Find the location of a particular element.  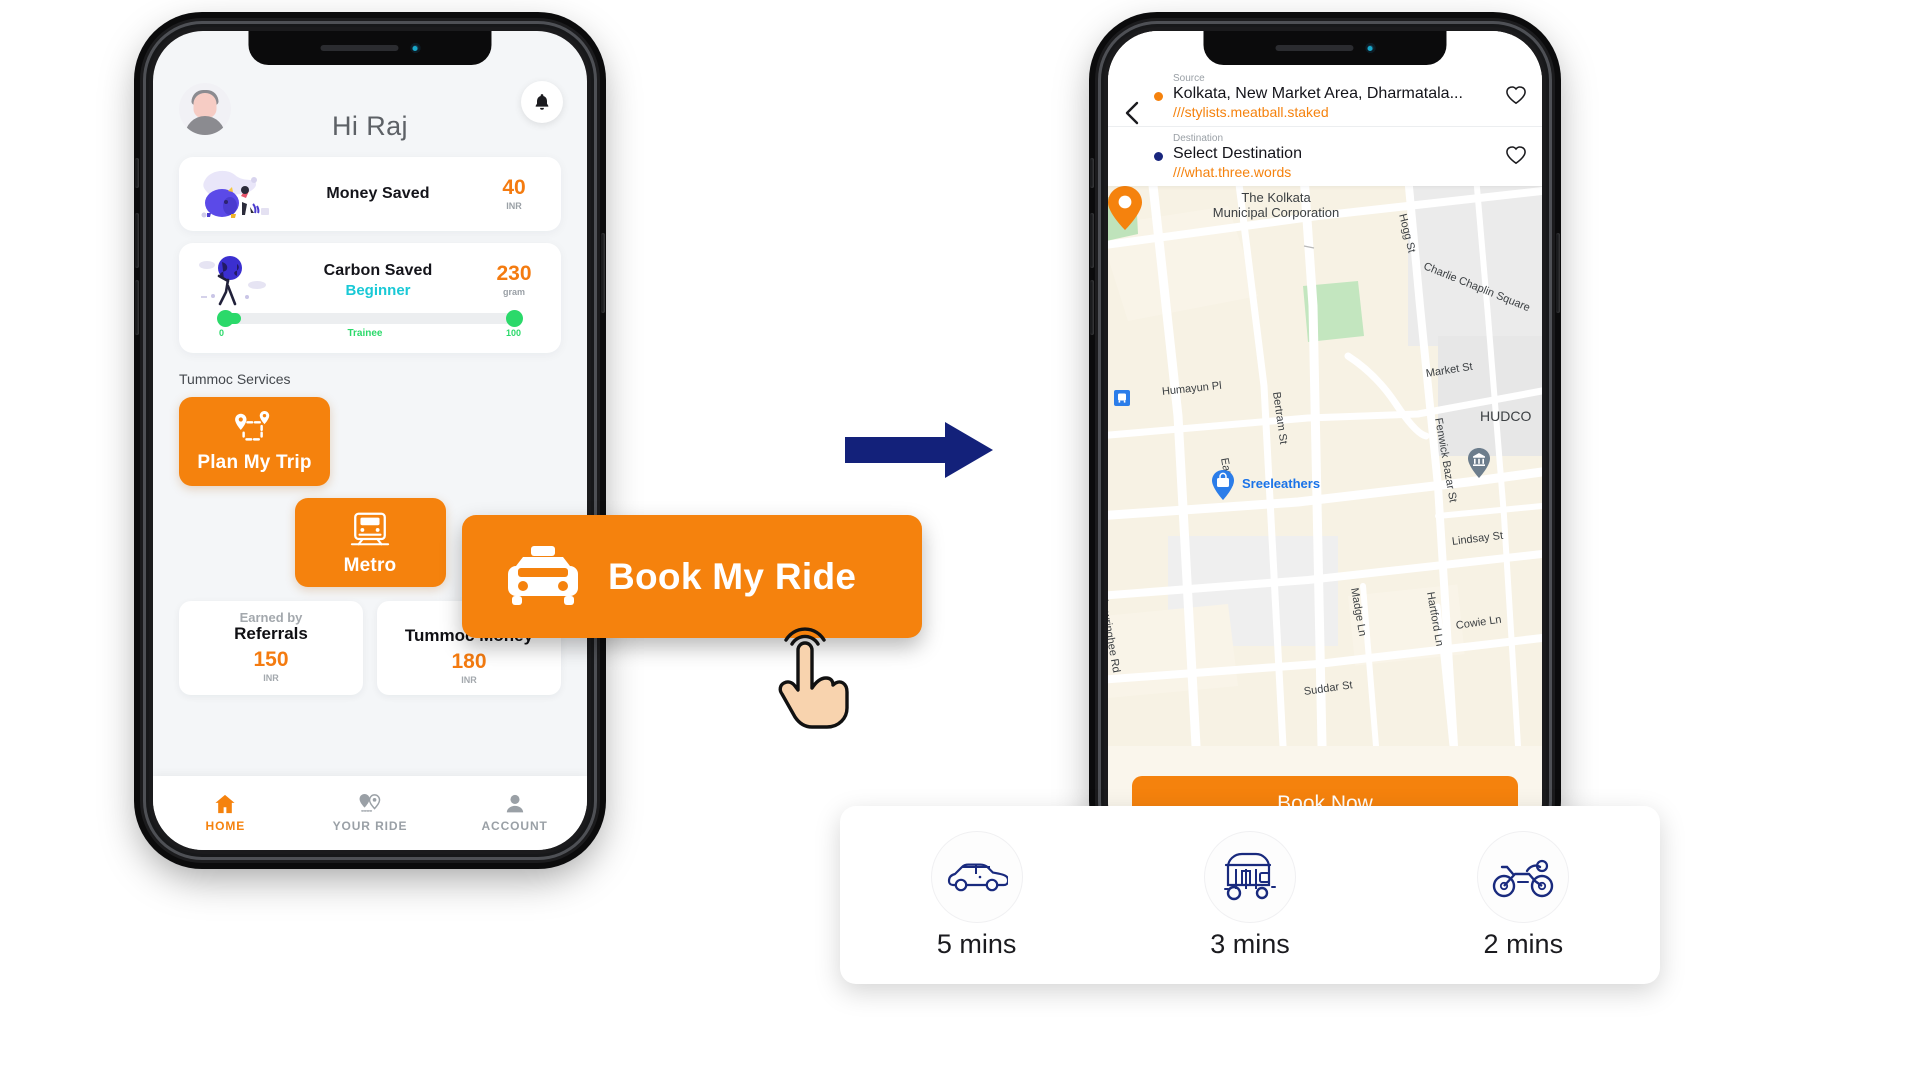

vehicle-option-bike: 2 mins is located at coordinates (1523, 895).